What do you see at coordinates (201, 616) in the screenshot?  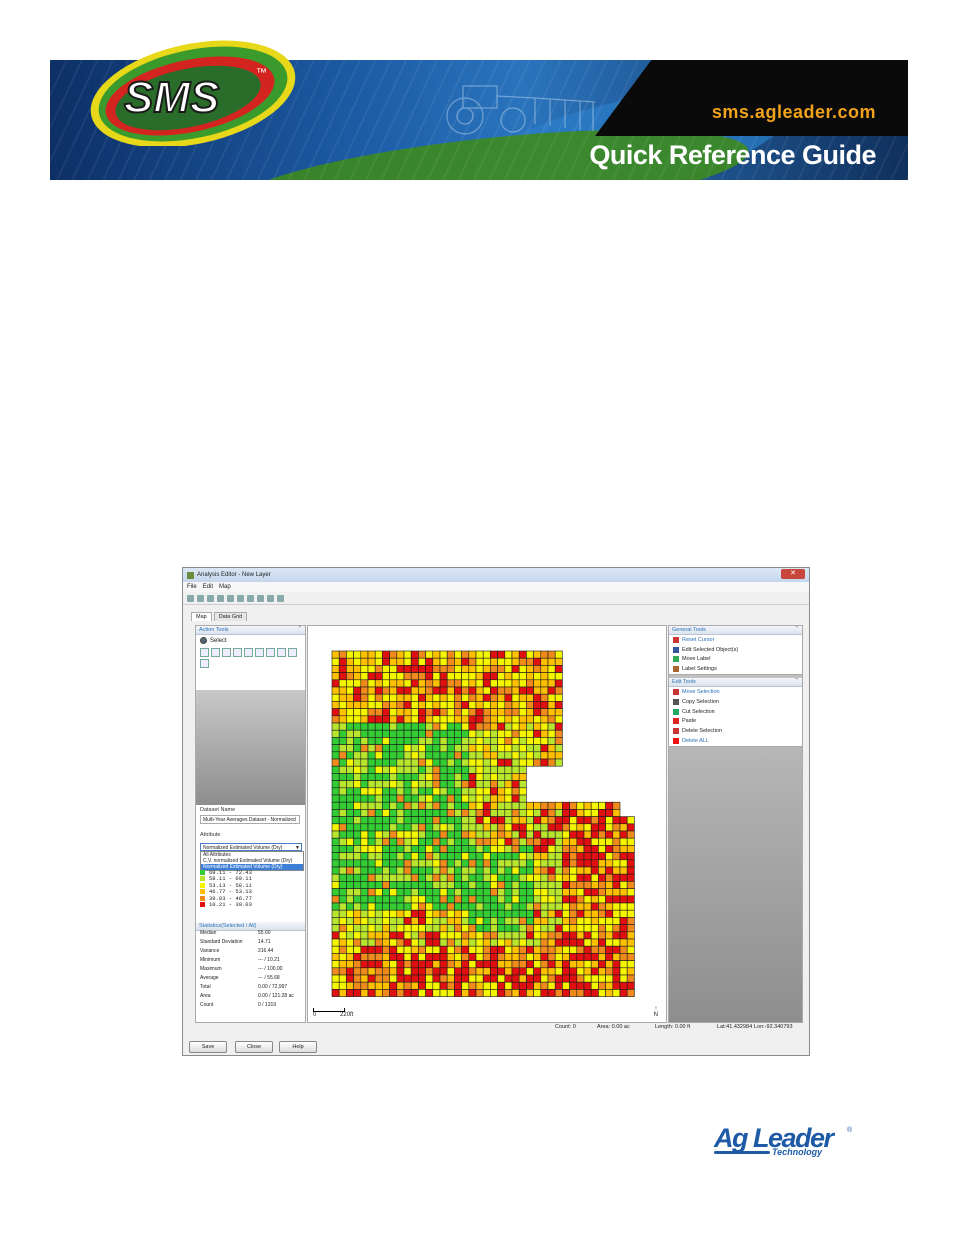 I see `tab-map: Map` at bounding box center [201, 616].